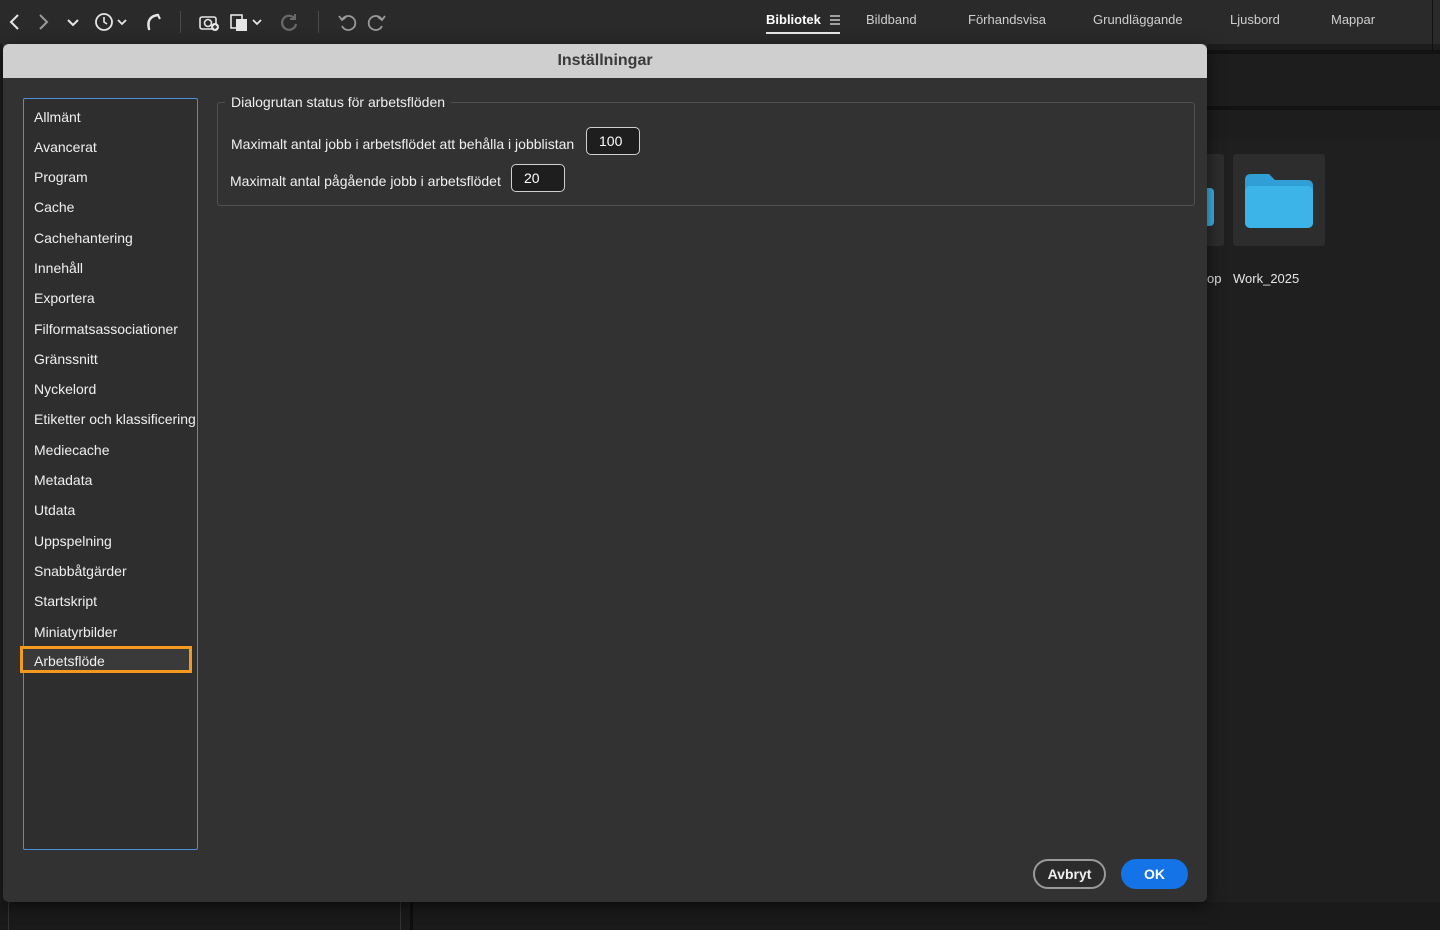 This screenshot has width=1440, height=930. What do you see at coordinates (377, 22) in the screenshot?
I see `redo-icon` at bounding box center [377, 22].